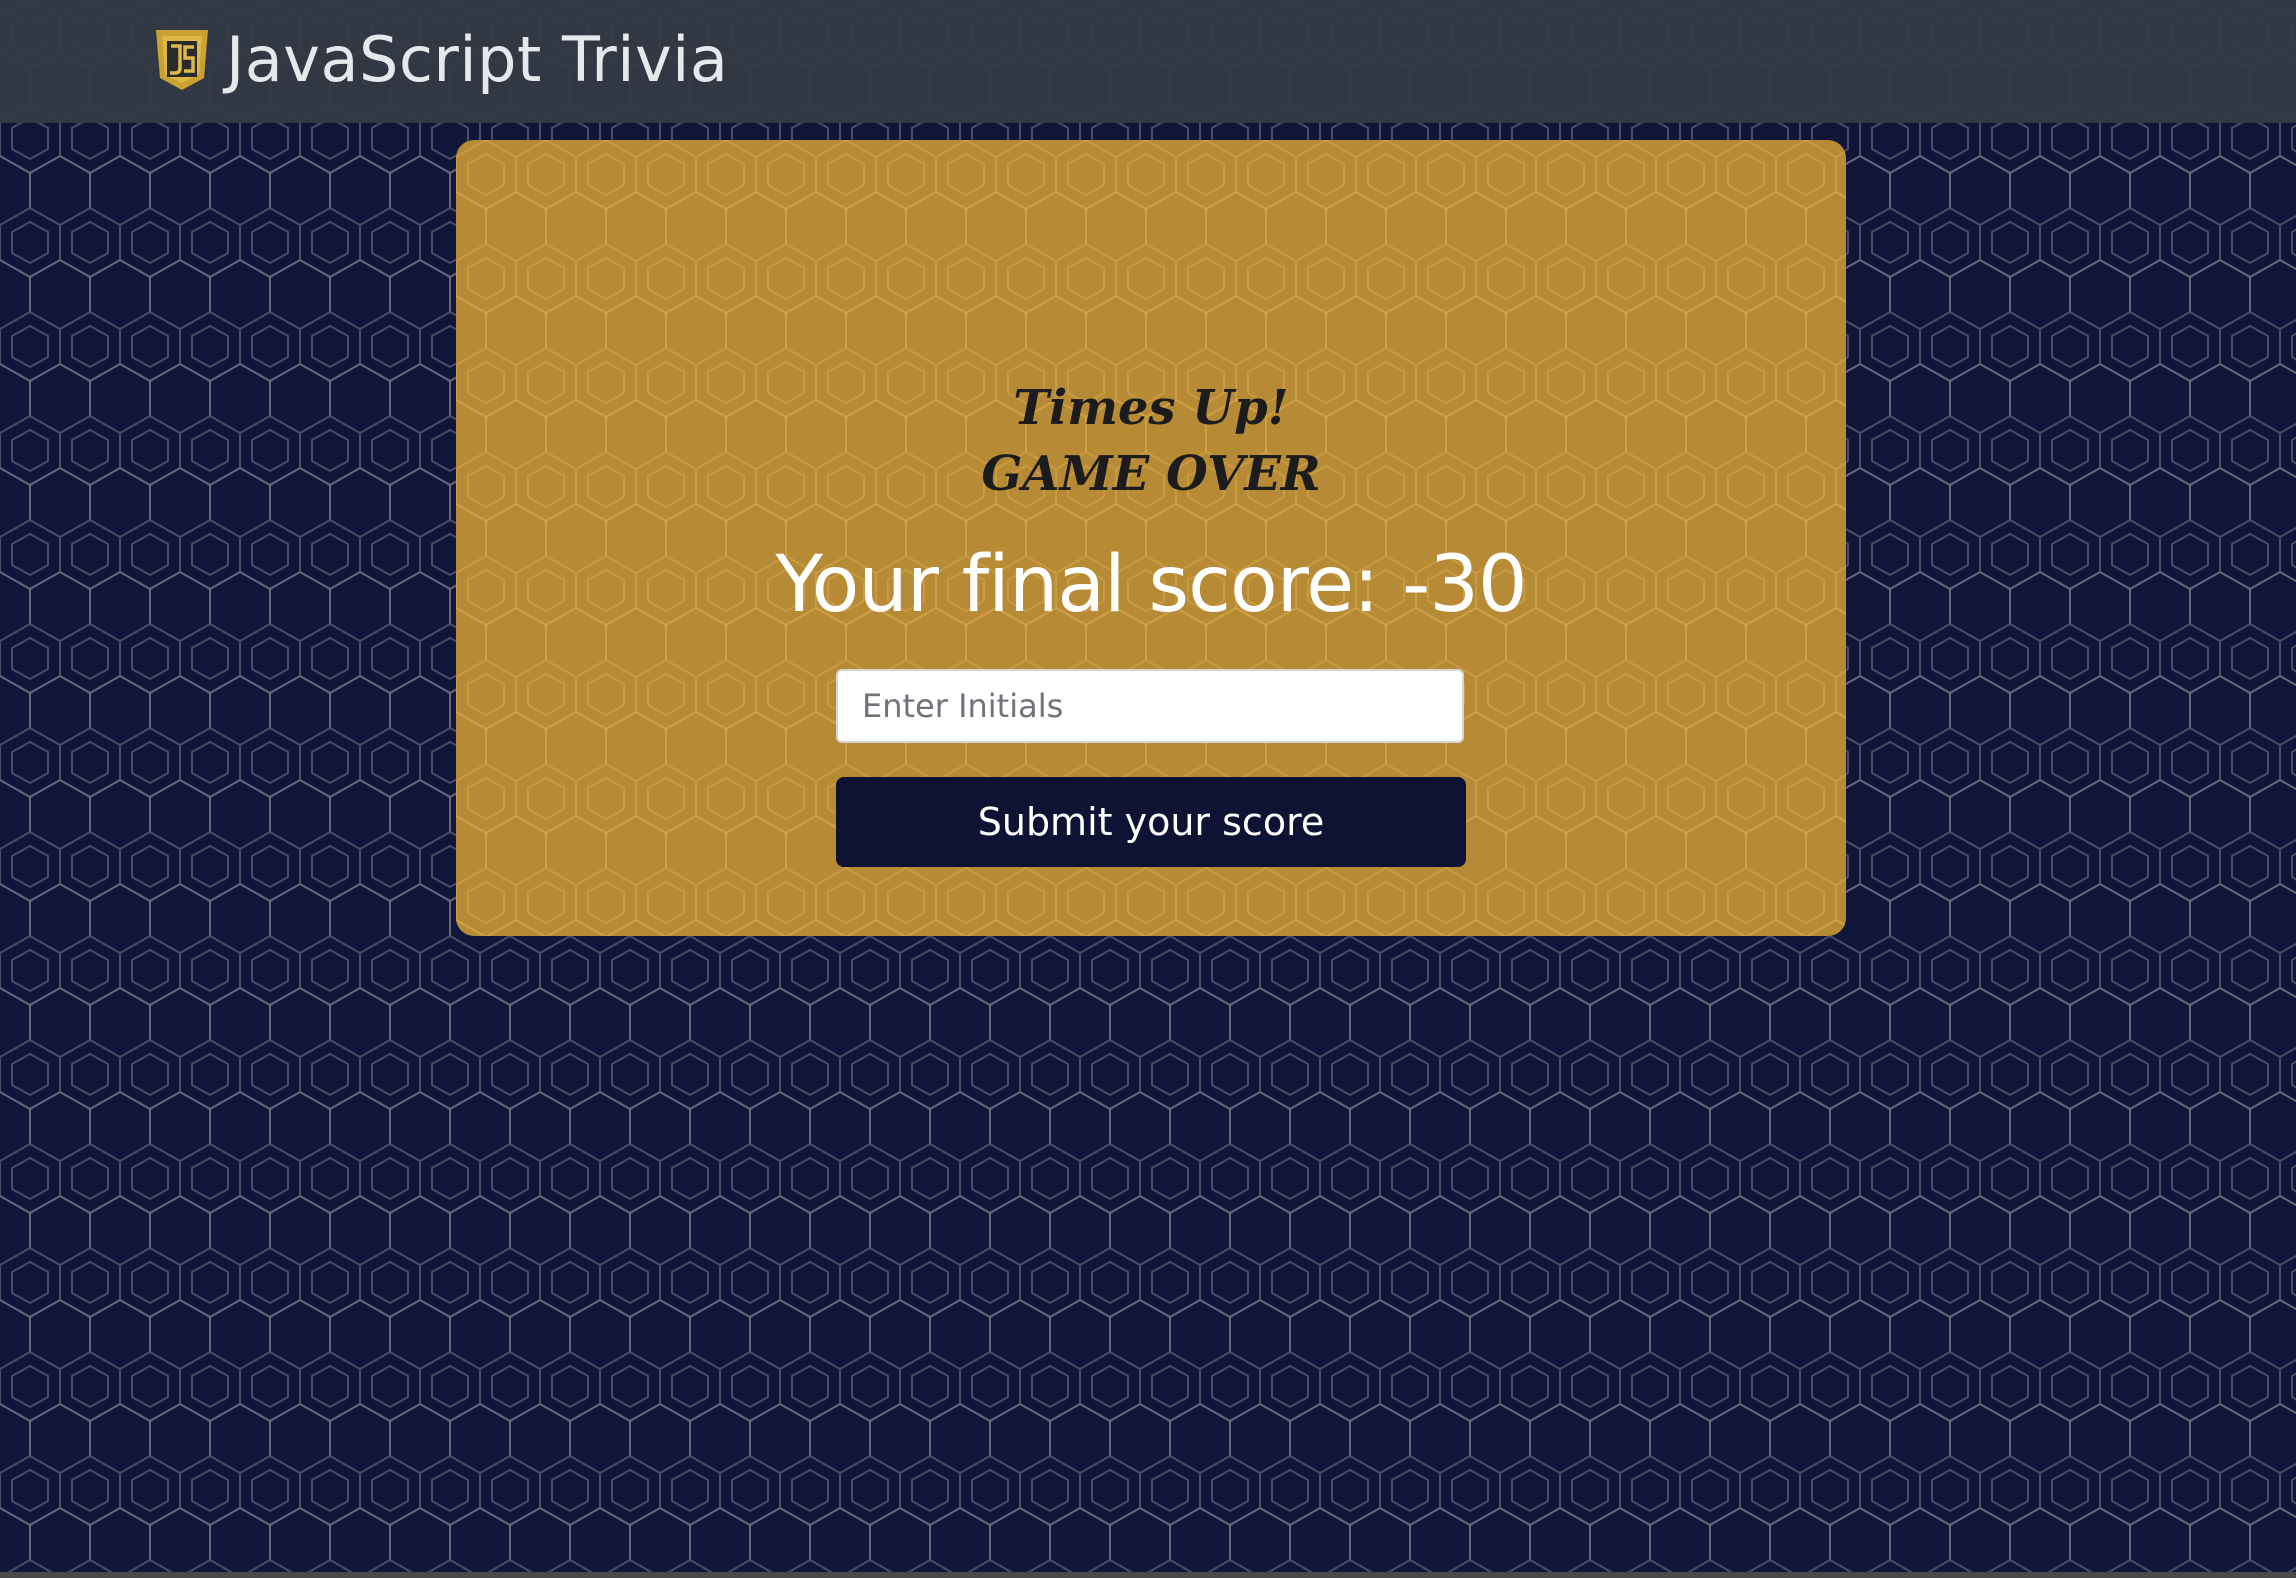  Describe the element at coordinates (1151, 585) in the screenshot. I see `final-score-text: Your final score: -30` at that location.